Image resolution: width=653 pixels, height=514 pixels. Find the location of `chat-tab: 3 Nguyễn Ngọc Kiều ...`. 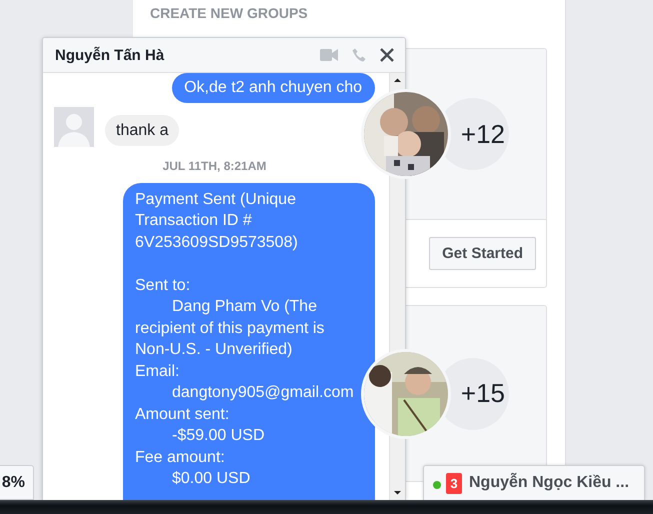

chat-tab: 3 Nguyễn Ngọc Kiều ... is located at coordinates (534, 482).